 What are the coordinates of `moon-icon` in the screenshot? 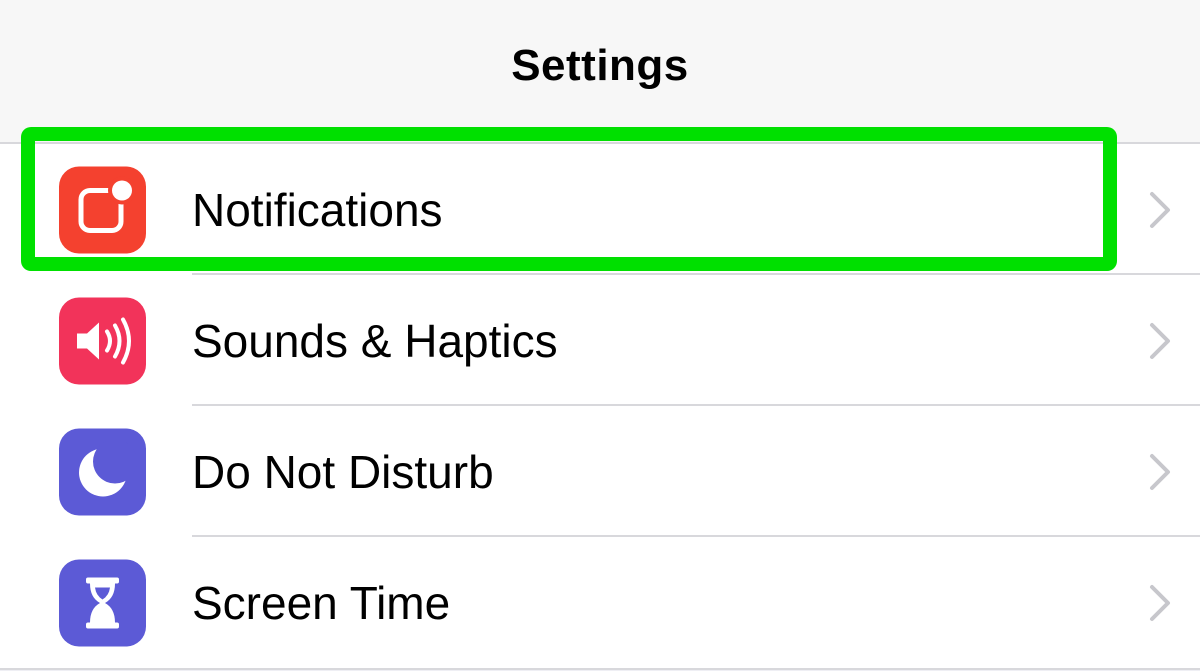 It's located at (102, 471).